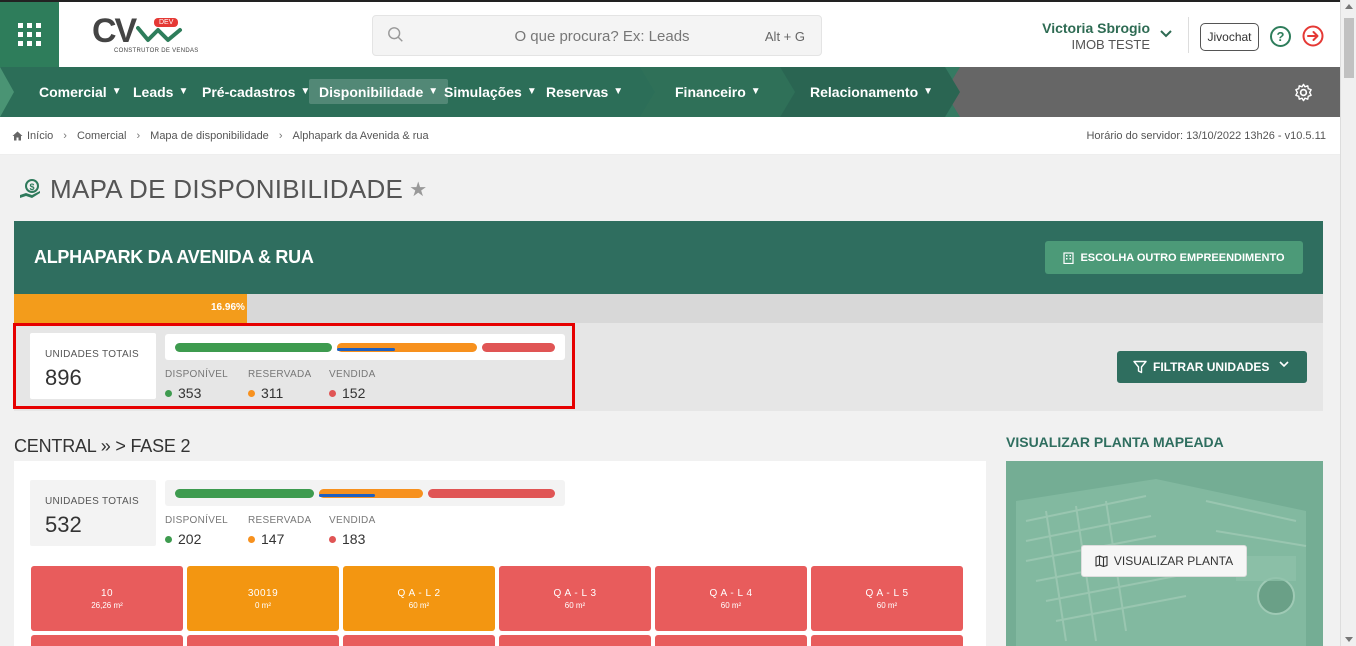  Describe the element at coordinates (1182, 257) in the screenshot. I see `choose-project-label: ESCOLHA OUTRO EMPREENDIMENTO` at that location.